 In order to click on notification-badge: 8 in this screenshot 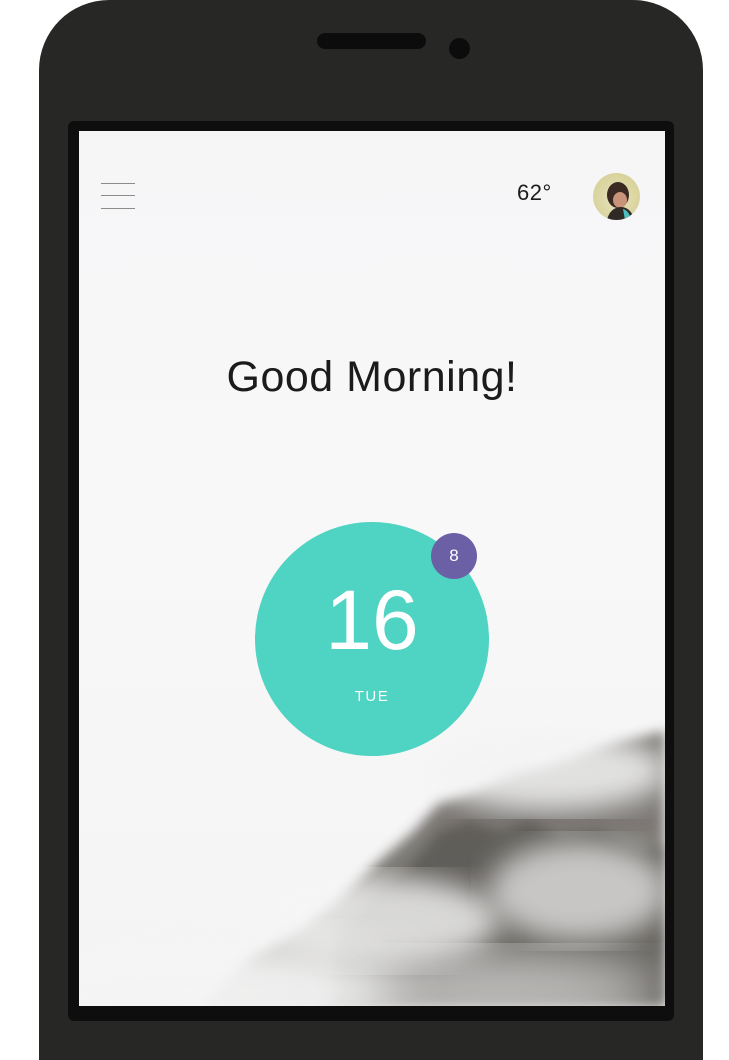, I will do `click(454, 556)`.